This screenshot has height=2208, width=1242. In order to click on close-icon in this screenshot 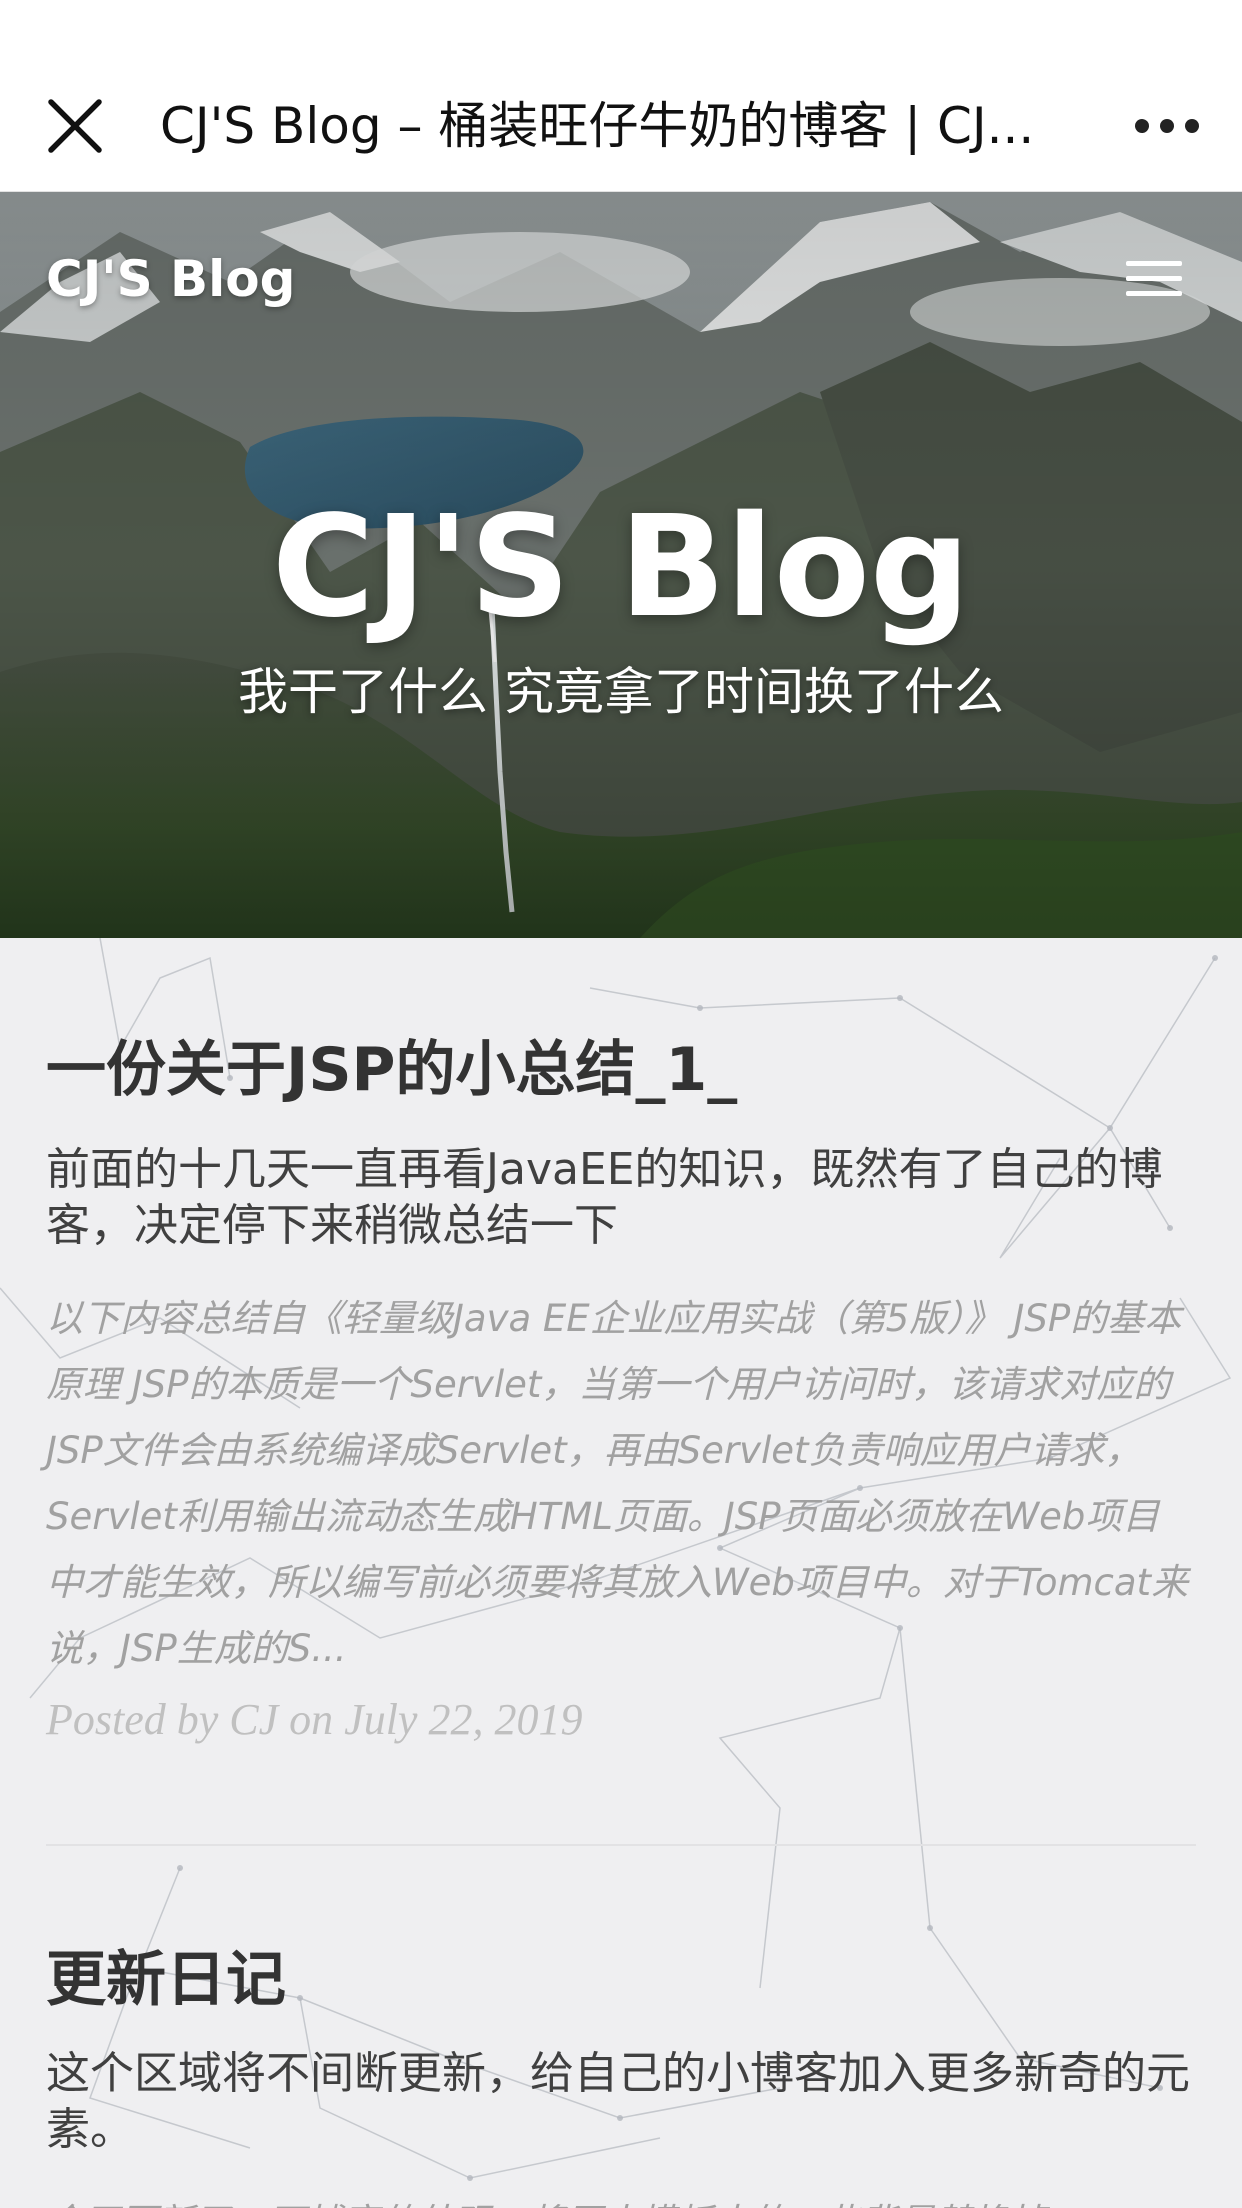, I will do `click(75, 126)`.